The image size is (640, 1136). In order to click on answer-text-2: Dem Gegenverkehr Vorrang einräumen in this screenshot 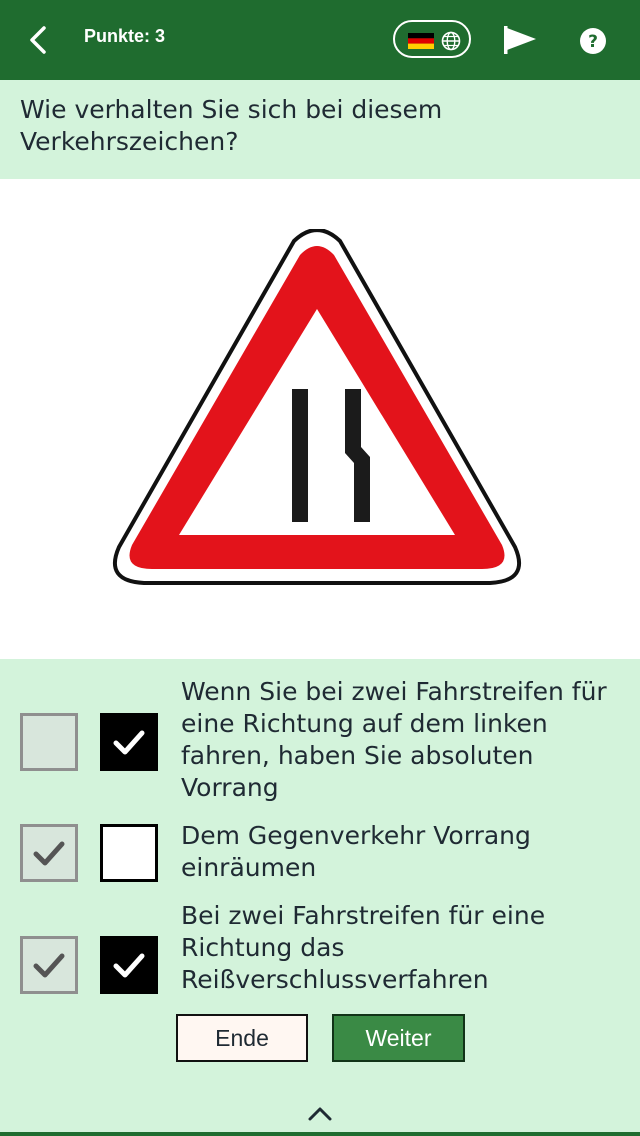, I will do `click(356, 851)`.